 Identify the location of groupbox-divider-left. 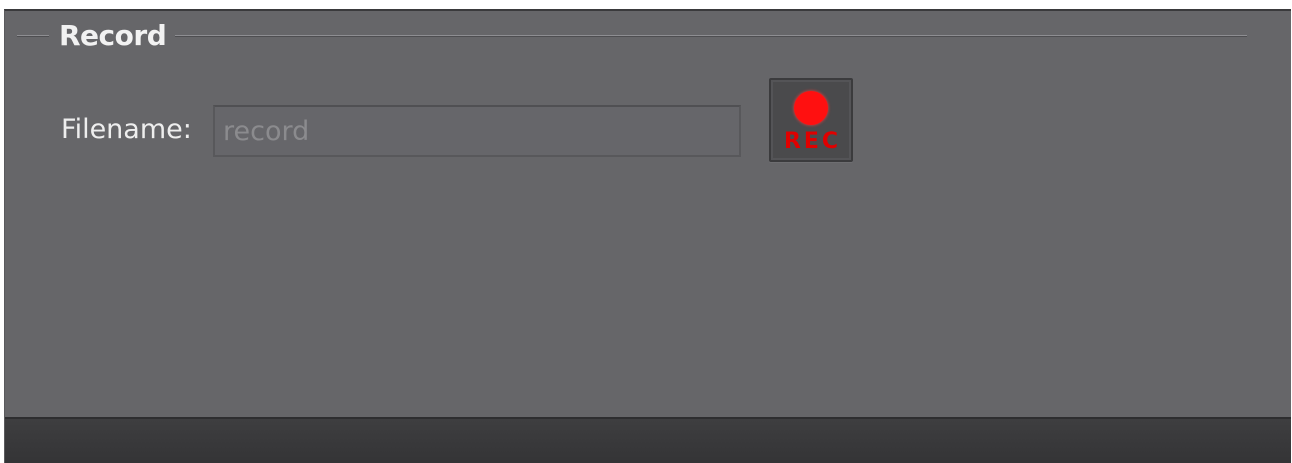
(33, 36).